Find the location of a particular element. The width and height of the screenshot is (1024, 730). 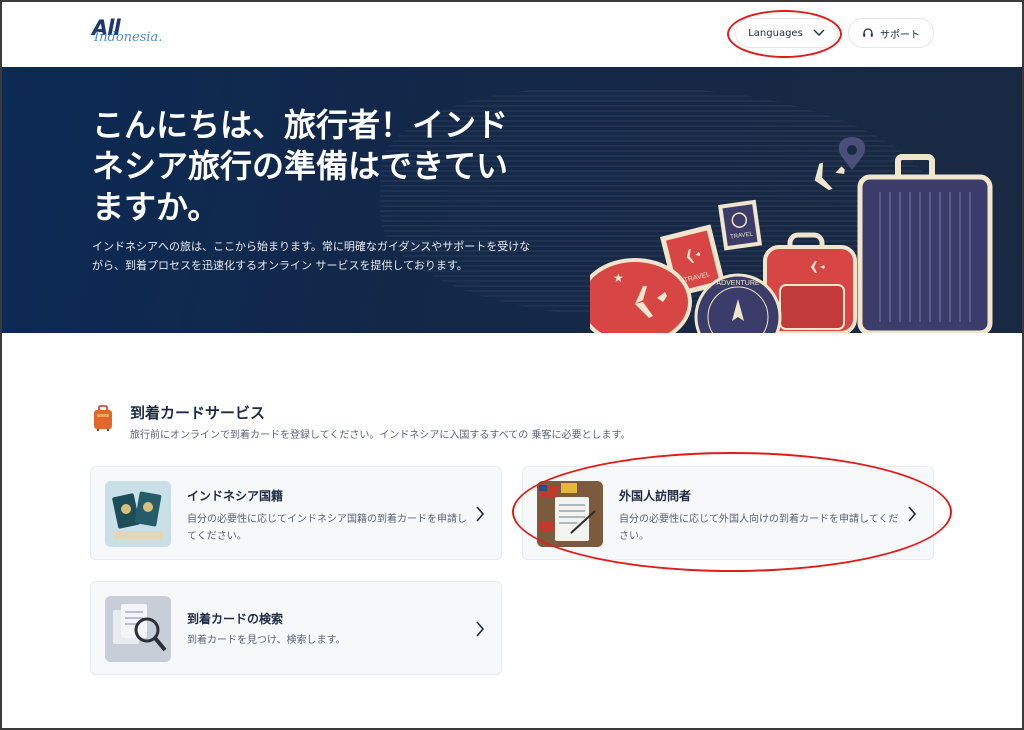

headset-icon is located at coordinates (868, 32).